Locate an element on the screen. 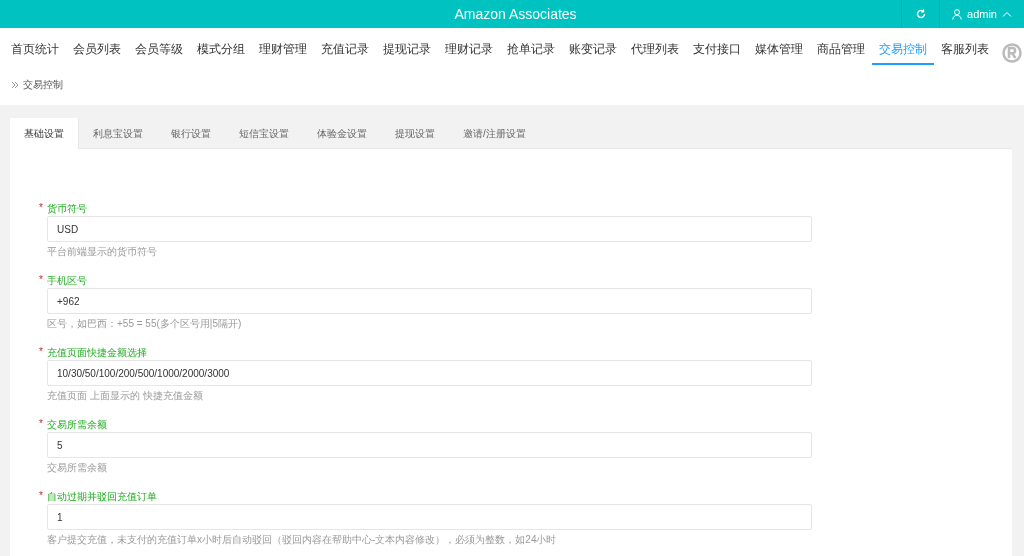  field-label: 手机区号 is located at coordinates (66, 281).